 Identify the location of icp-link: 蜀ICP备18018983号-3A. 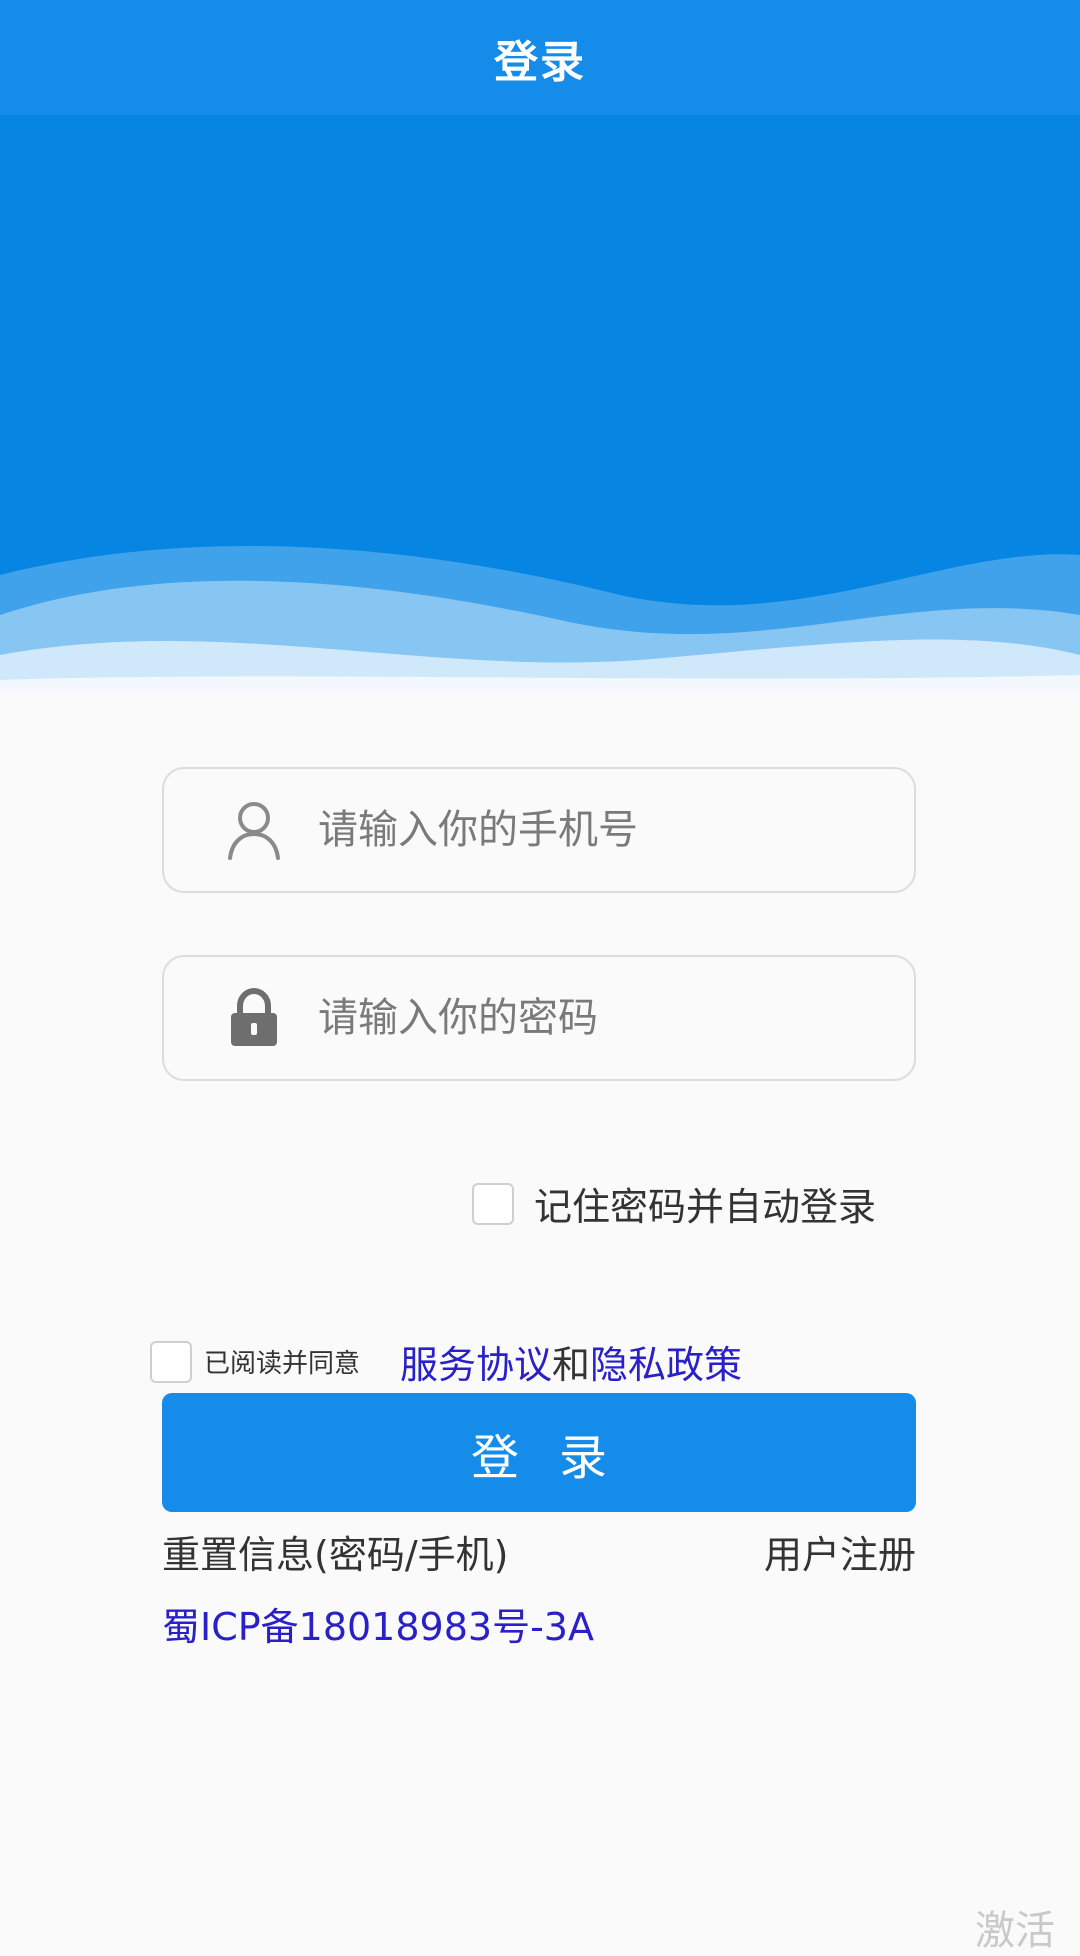
(378, 1623).